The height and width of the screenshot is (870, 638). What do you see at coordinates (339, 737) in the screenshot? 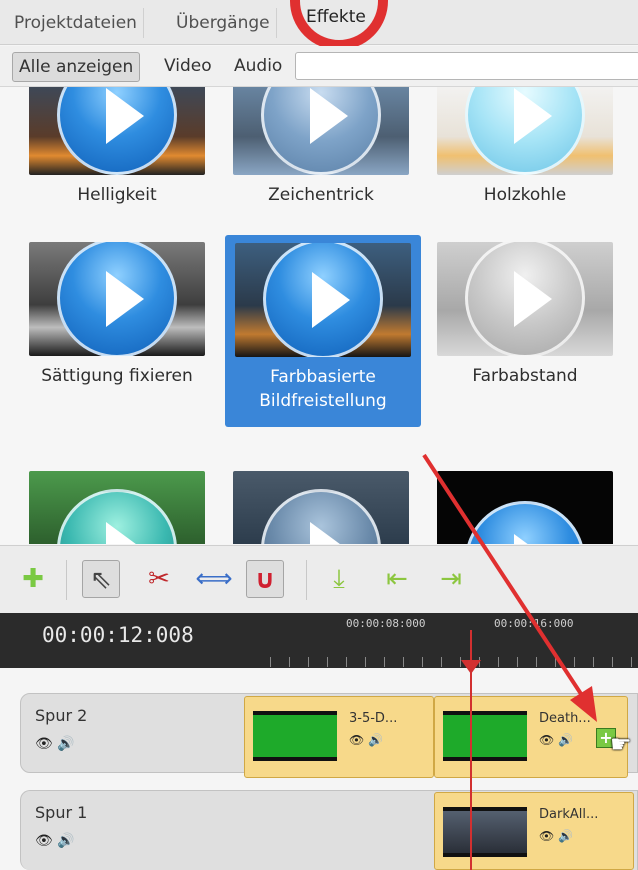
I see `clip: 3-5-D... 👁 🔊` at bounding box center [339, 737].